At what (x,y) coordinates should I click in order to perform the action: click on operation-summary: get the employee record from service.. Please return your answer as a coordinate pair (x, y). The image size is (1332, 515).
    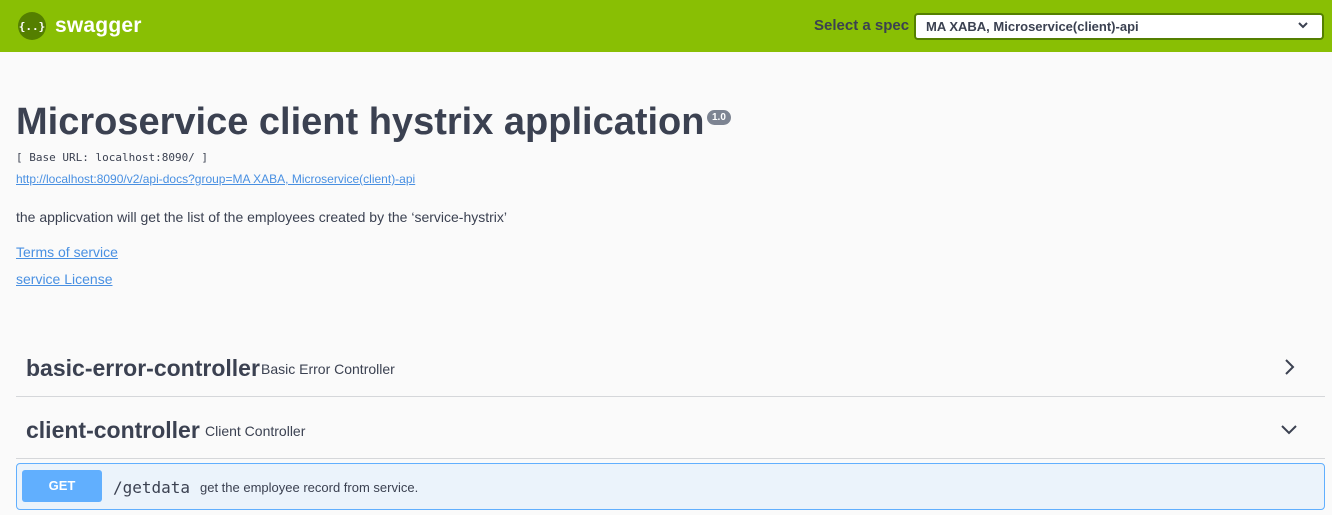
    Looking at the image, I should click on (309, 487).